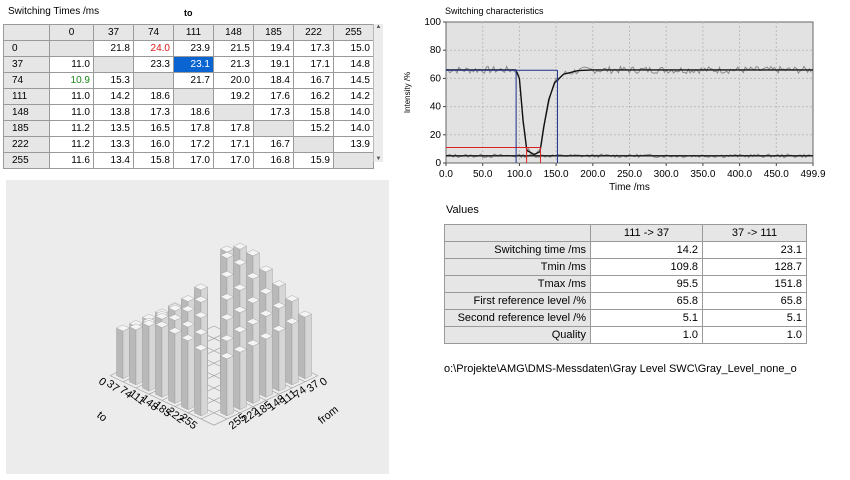 Image resolution: width=850 pixels, height=480 pixels. Describe the element at coordinates (71, 160) in the screenshot. I see `time-cell: 11.6` at that location.